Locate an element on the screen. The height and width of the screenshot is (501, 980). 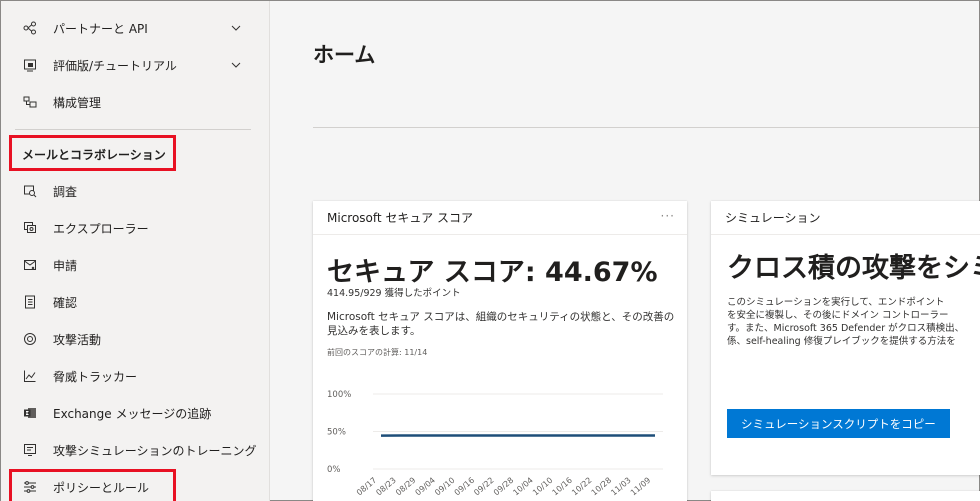
sidebar-item-label: パートナーと API is located at coordinates (100, 28).